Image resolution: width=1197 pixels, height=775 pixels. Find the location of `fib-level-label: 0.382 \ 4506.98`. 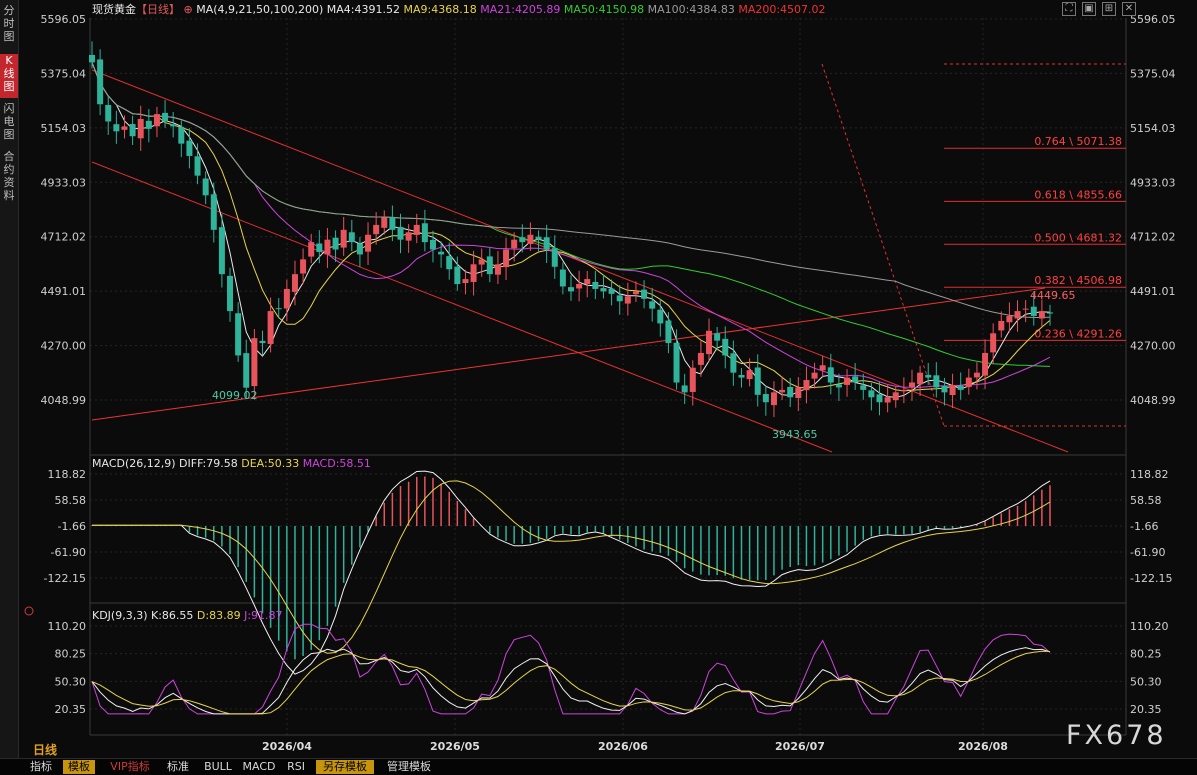

fib-level-label: 0.382 \ 4506.98 is located at coordinates (1078, 280).